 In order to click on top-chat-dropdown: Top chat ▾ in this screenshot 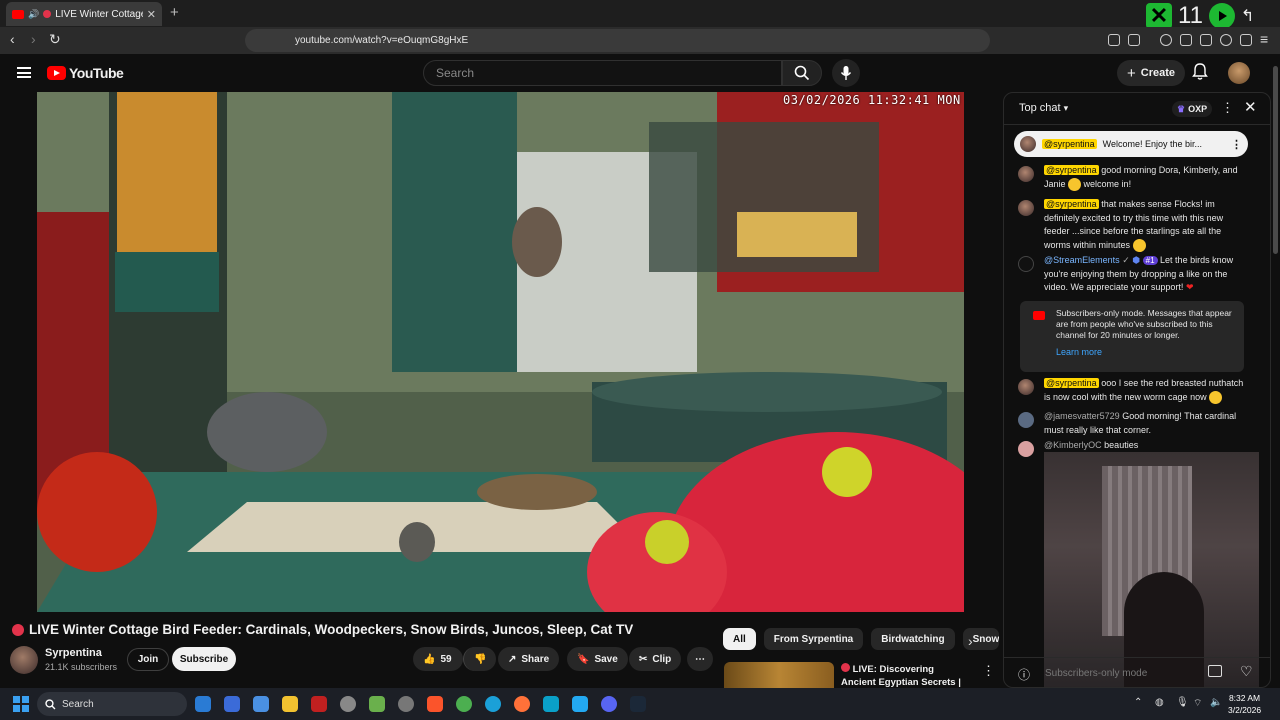, I will do `click(1043, 108)`.